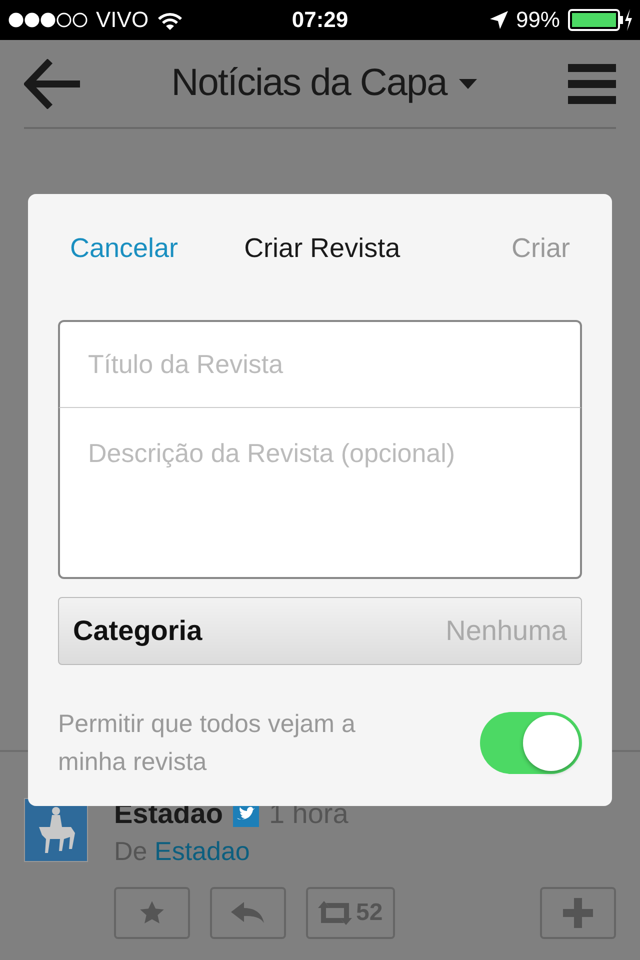 The width and height of the screenshot is (640, 960). What do you see at coordinates (592, 84) in the screenshot?
I see `menu-icon` at bounding box center [592, 84].